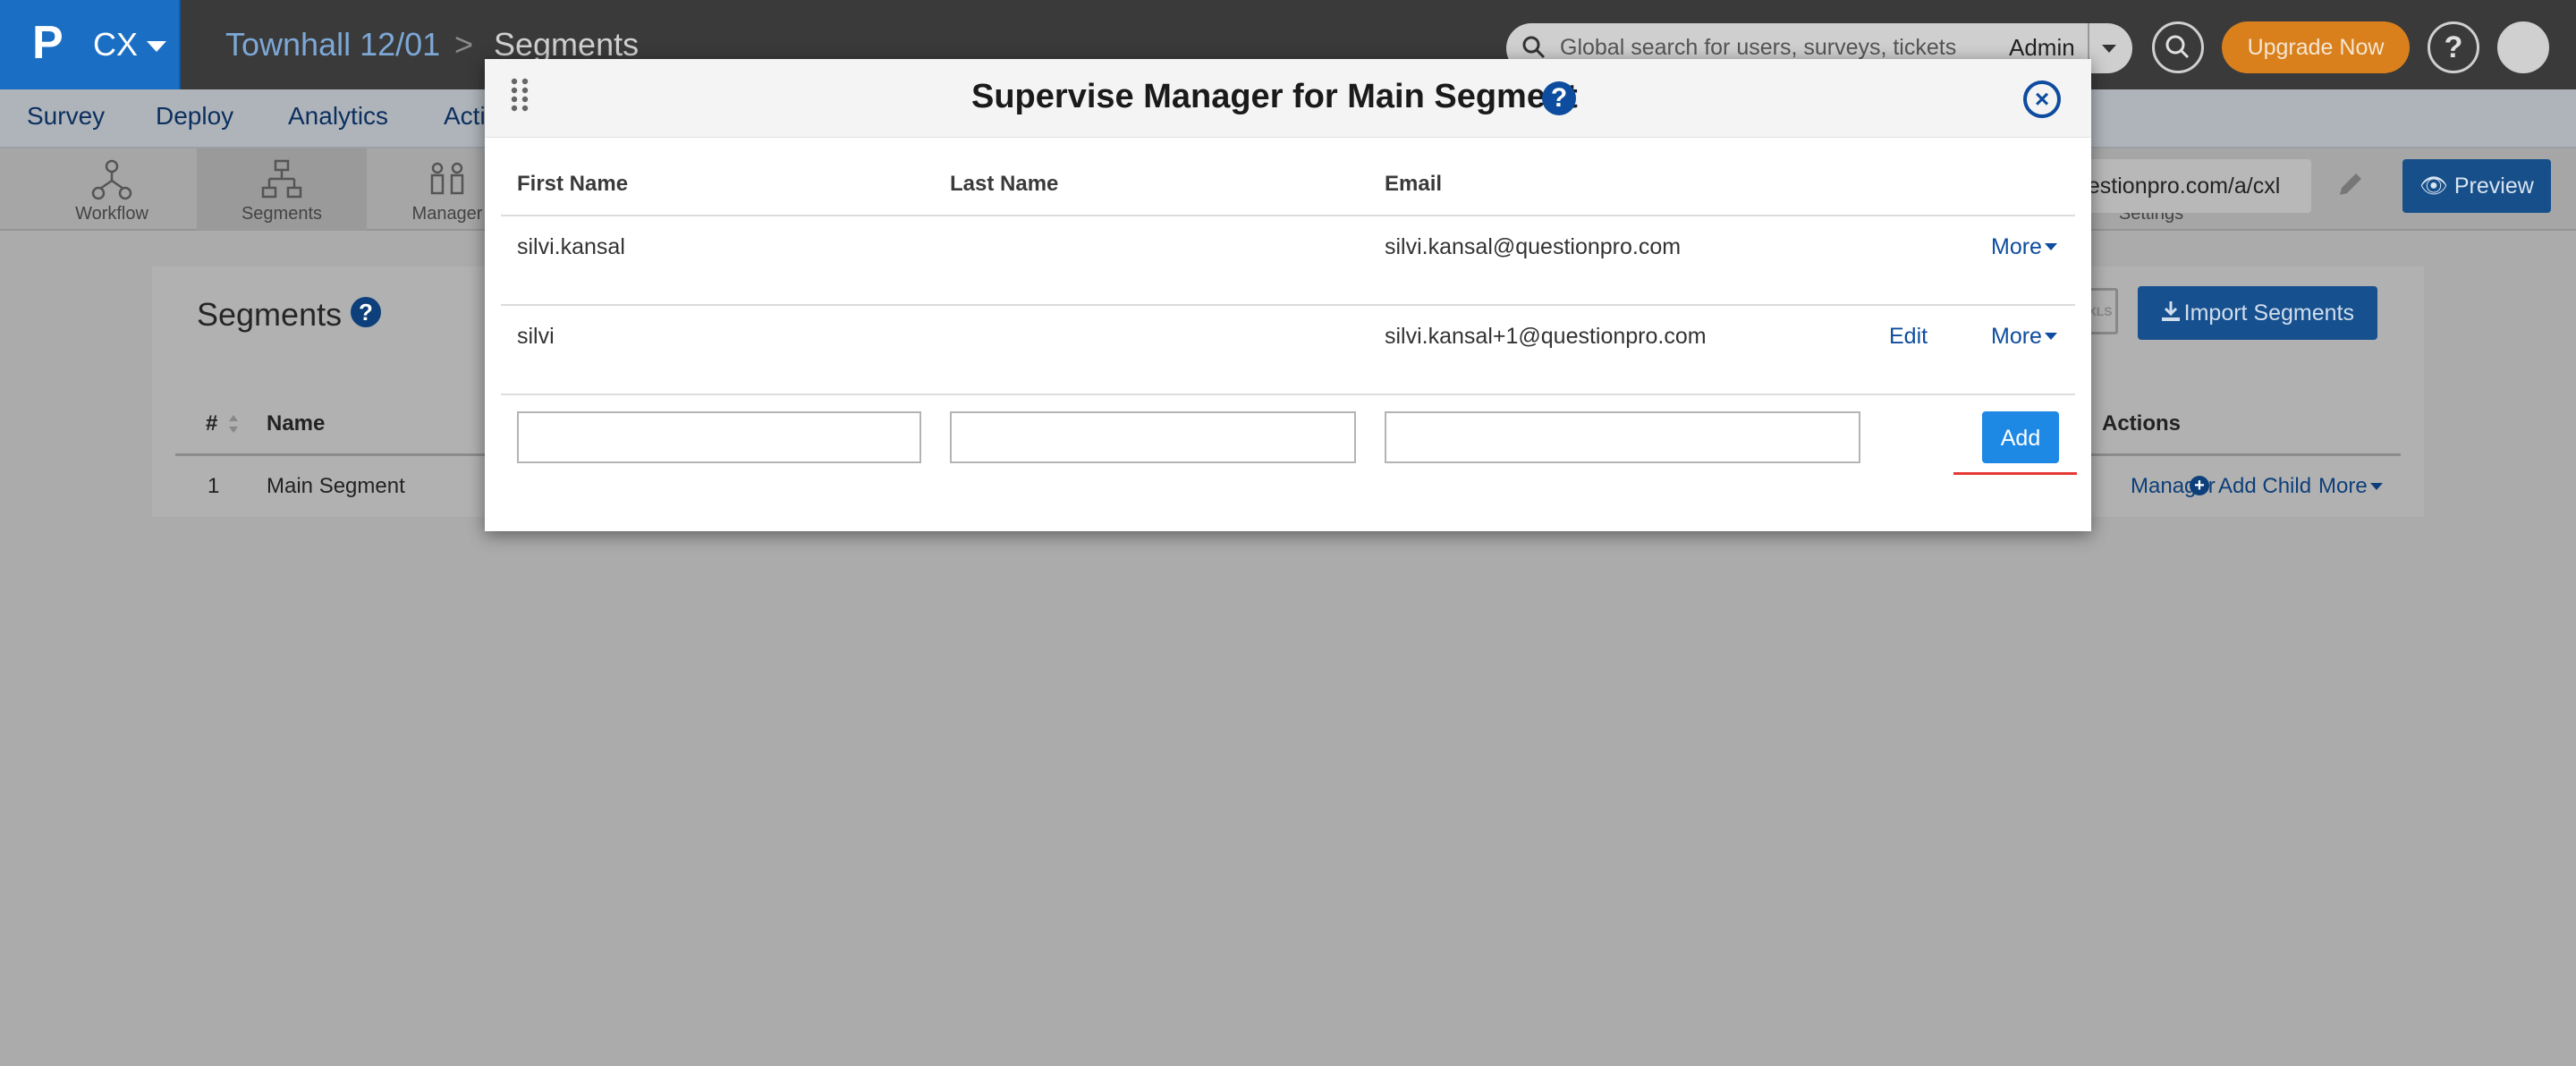  What do you see at coordinates (2264, 486) in the screenshot?
I see `add-child-link: Add Child` at bounding box center [2264, 486].